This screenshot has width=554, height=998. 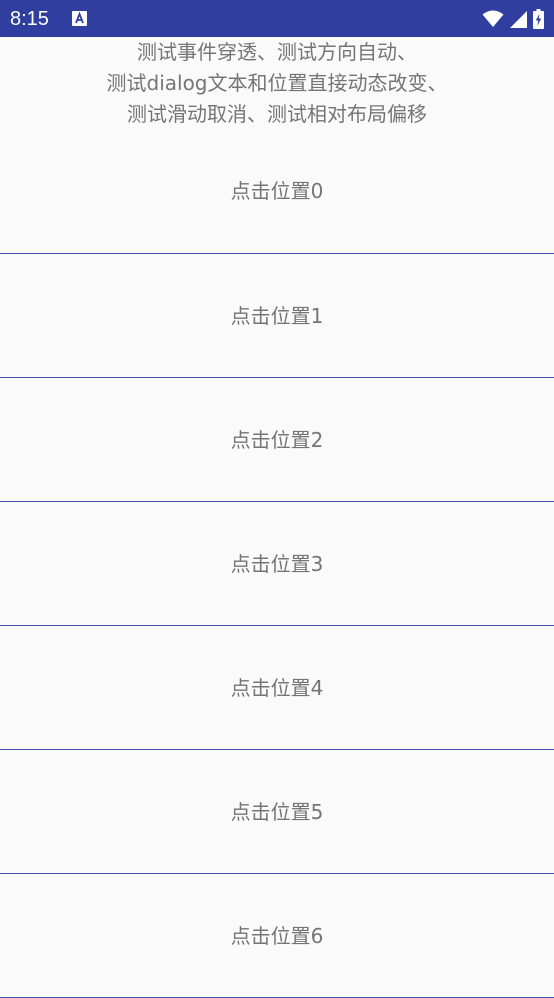 I want to click on list-item-position-0: 点击位置0, so click(x=277, y=191).